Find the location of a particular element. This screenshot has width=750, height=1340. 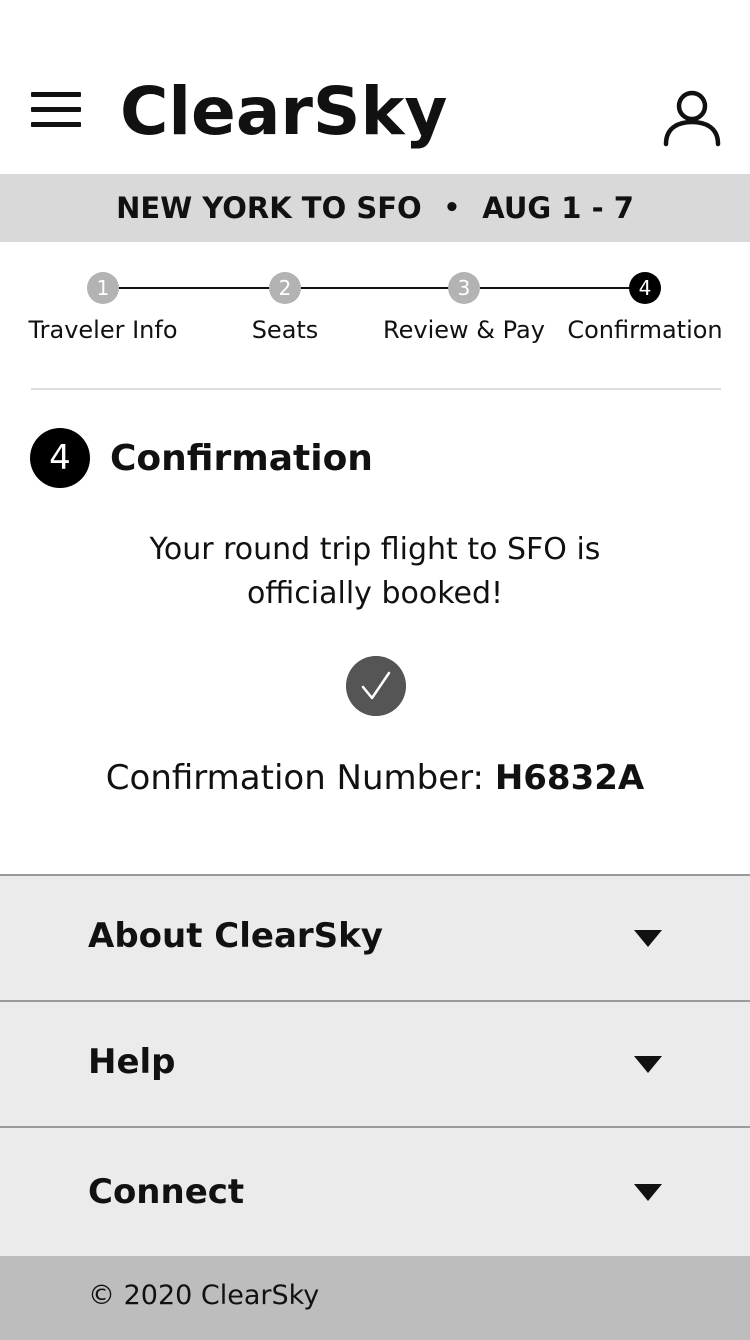

section-step-number: 4 is located at coordinates (60, 458).